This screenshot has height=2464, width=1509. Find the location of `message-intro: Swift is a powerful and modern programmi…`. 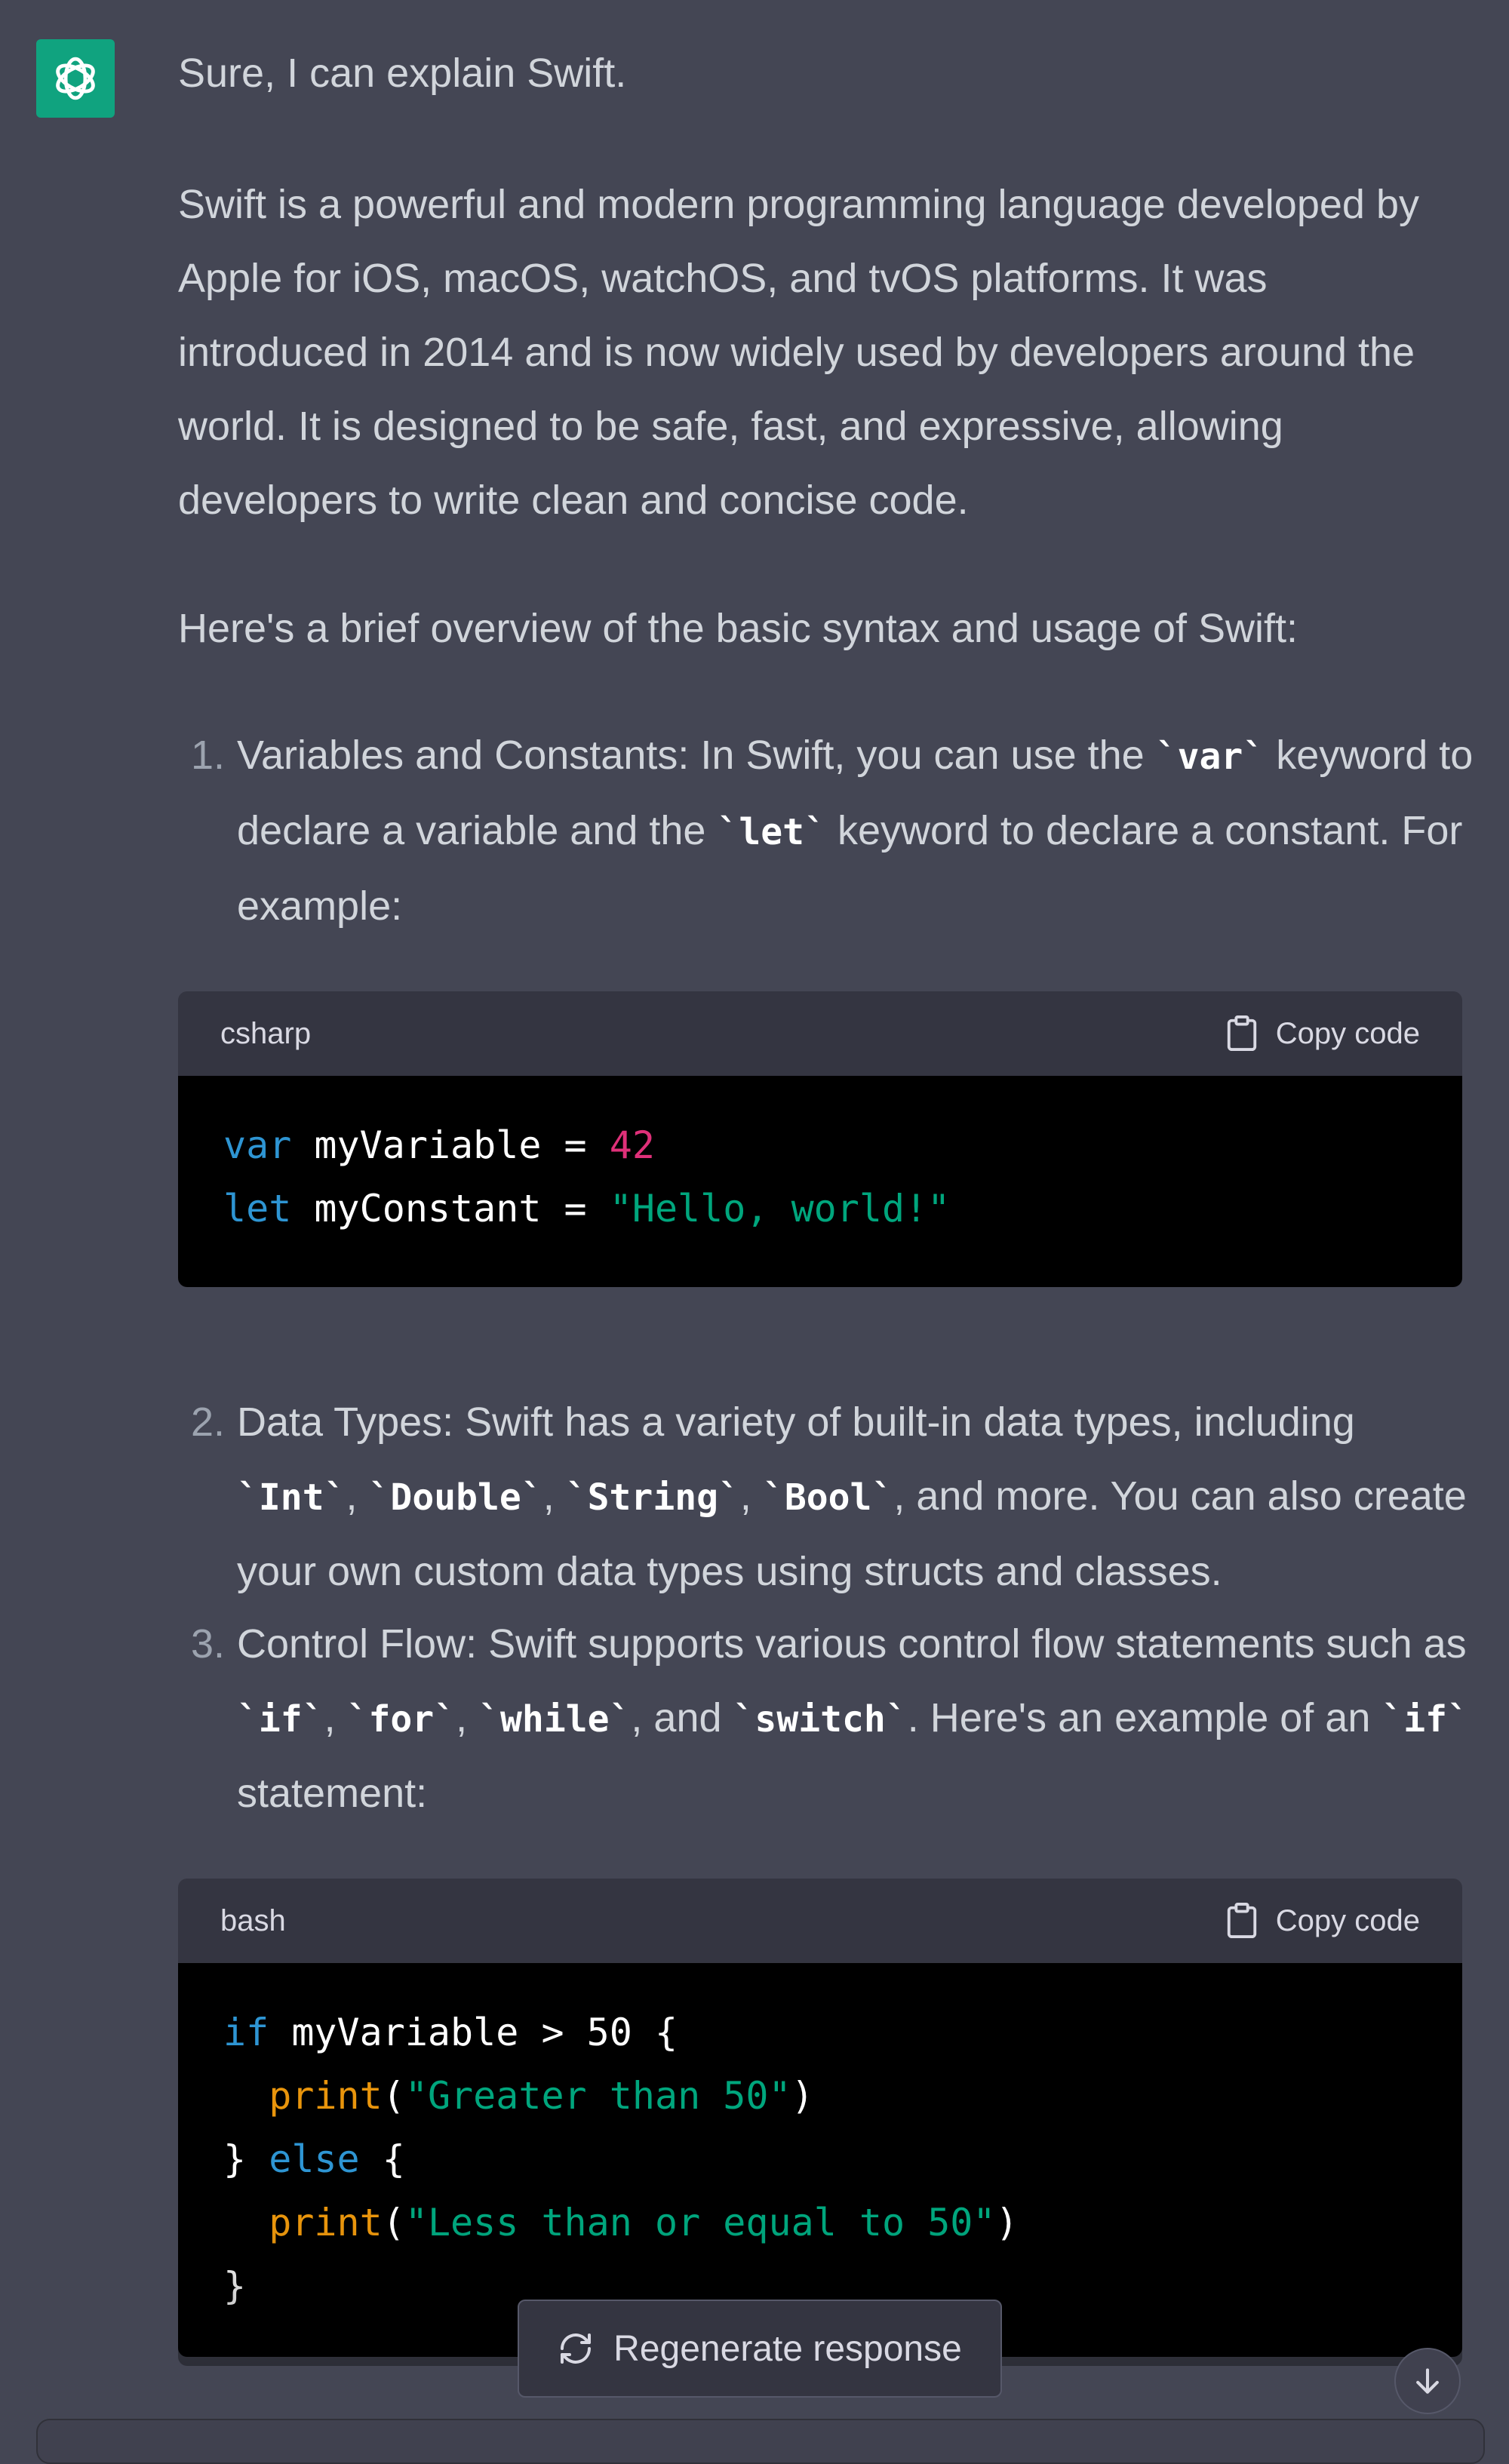

message-intro: Swift is a powerful and modern programmi… is located at coordinates (798, 352).